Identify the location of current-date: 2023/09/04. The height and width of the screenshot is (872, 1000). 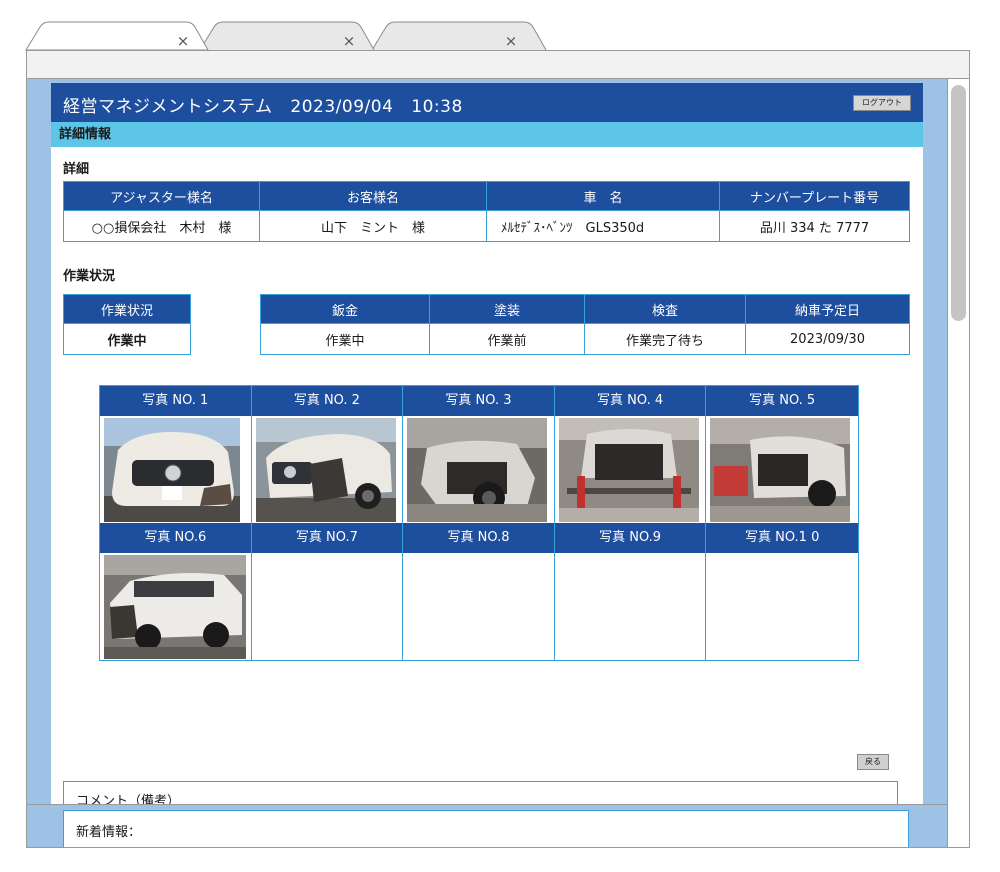
(342, 107).